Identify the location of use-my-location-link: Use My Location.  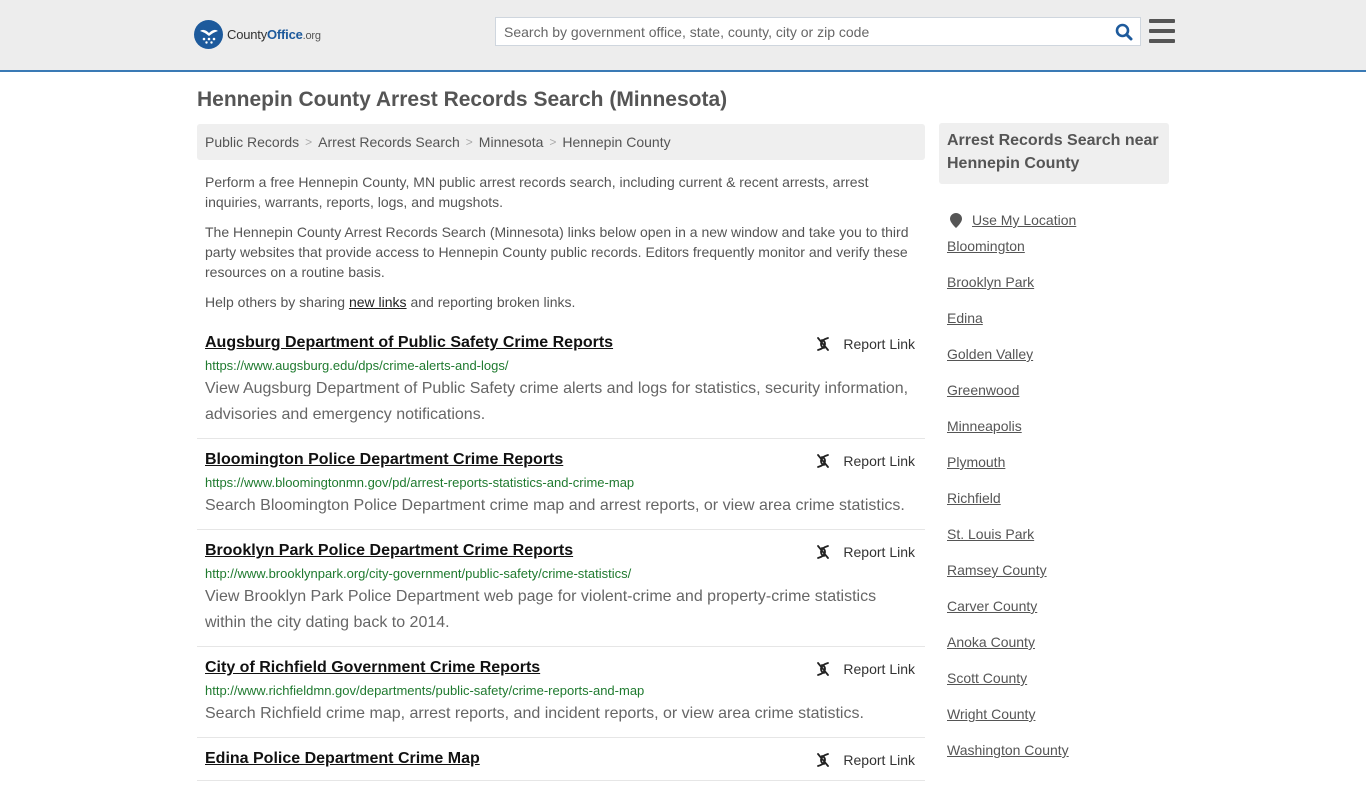
(1024, 220).